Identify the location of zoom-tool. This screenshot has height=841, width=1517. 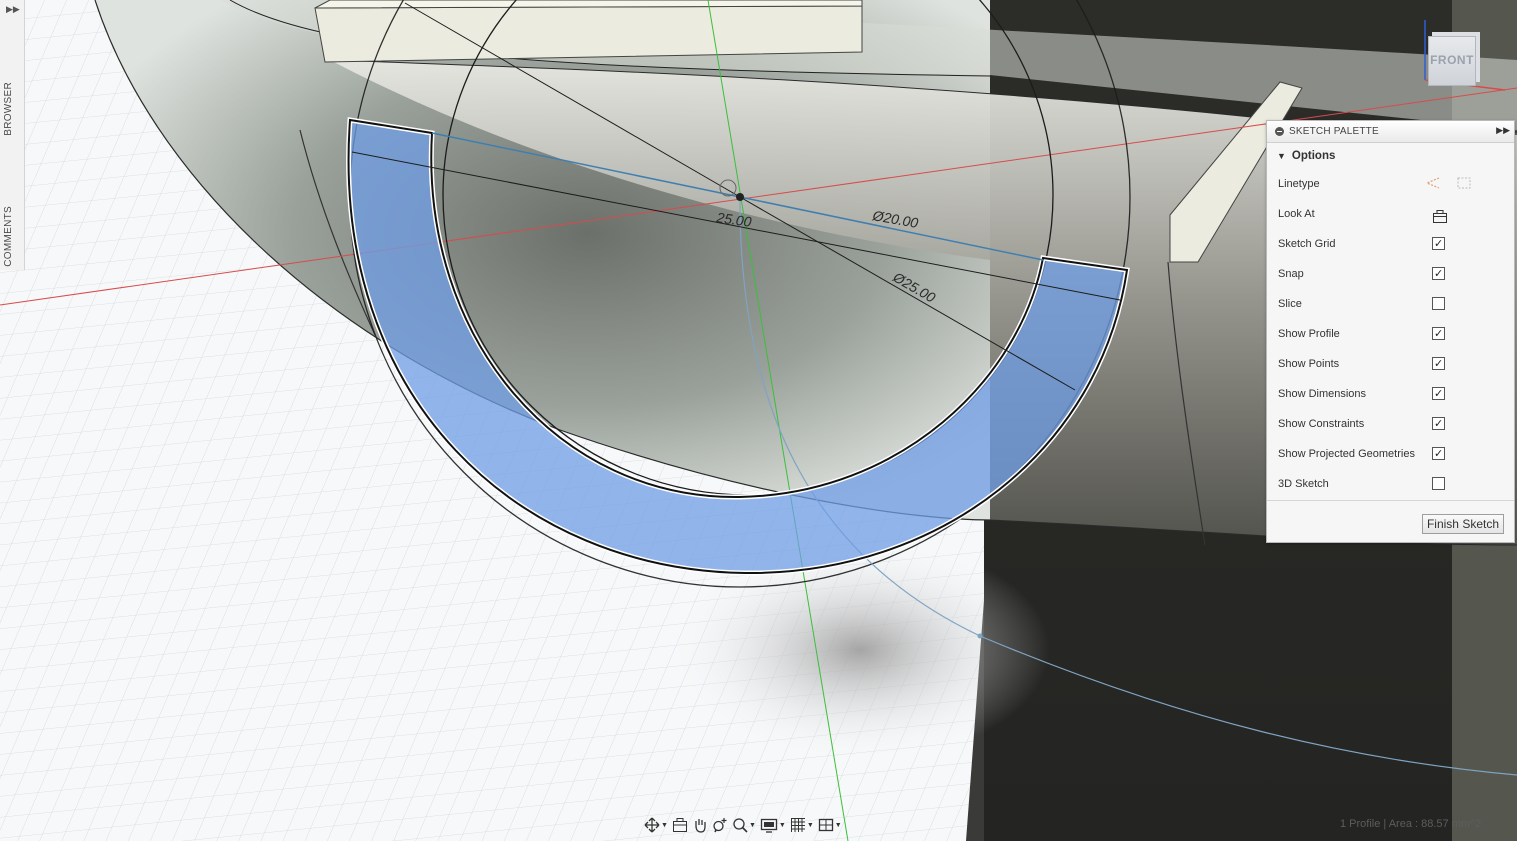
(720, 825).